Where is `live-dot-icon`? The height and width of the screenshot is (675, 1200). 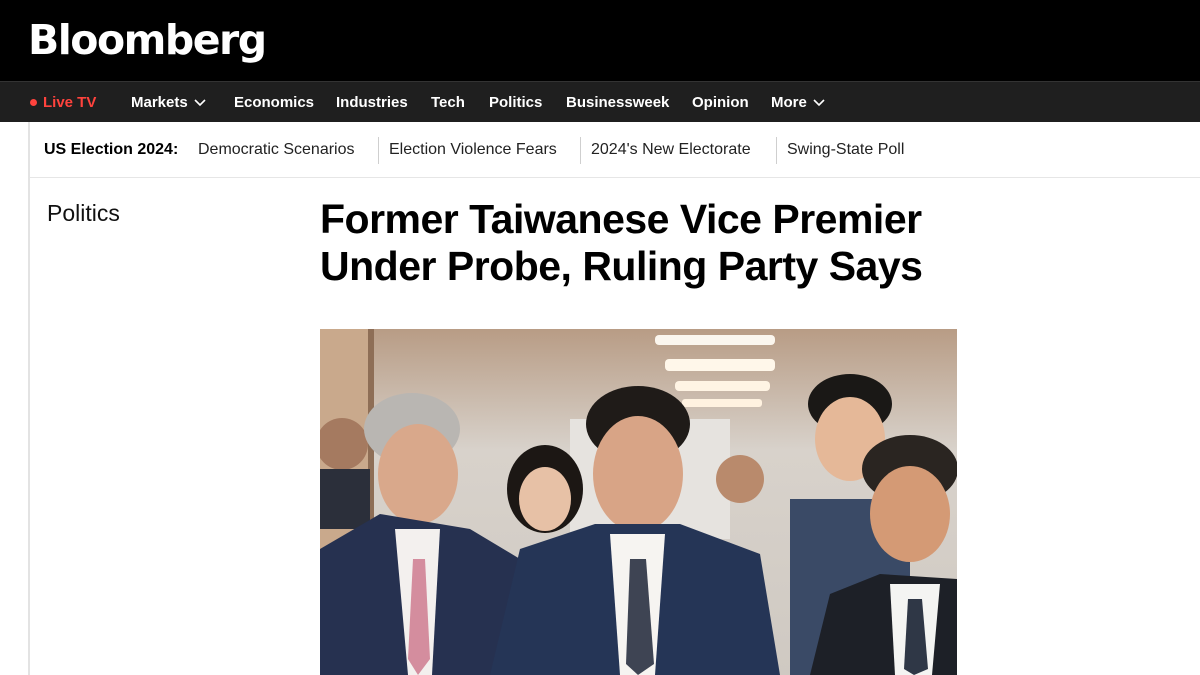 live-dot-icon is located at coordinates (33, 102).